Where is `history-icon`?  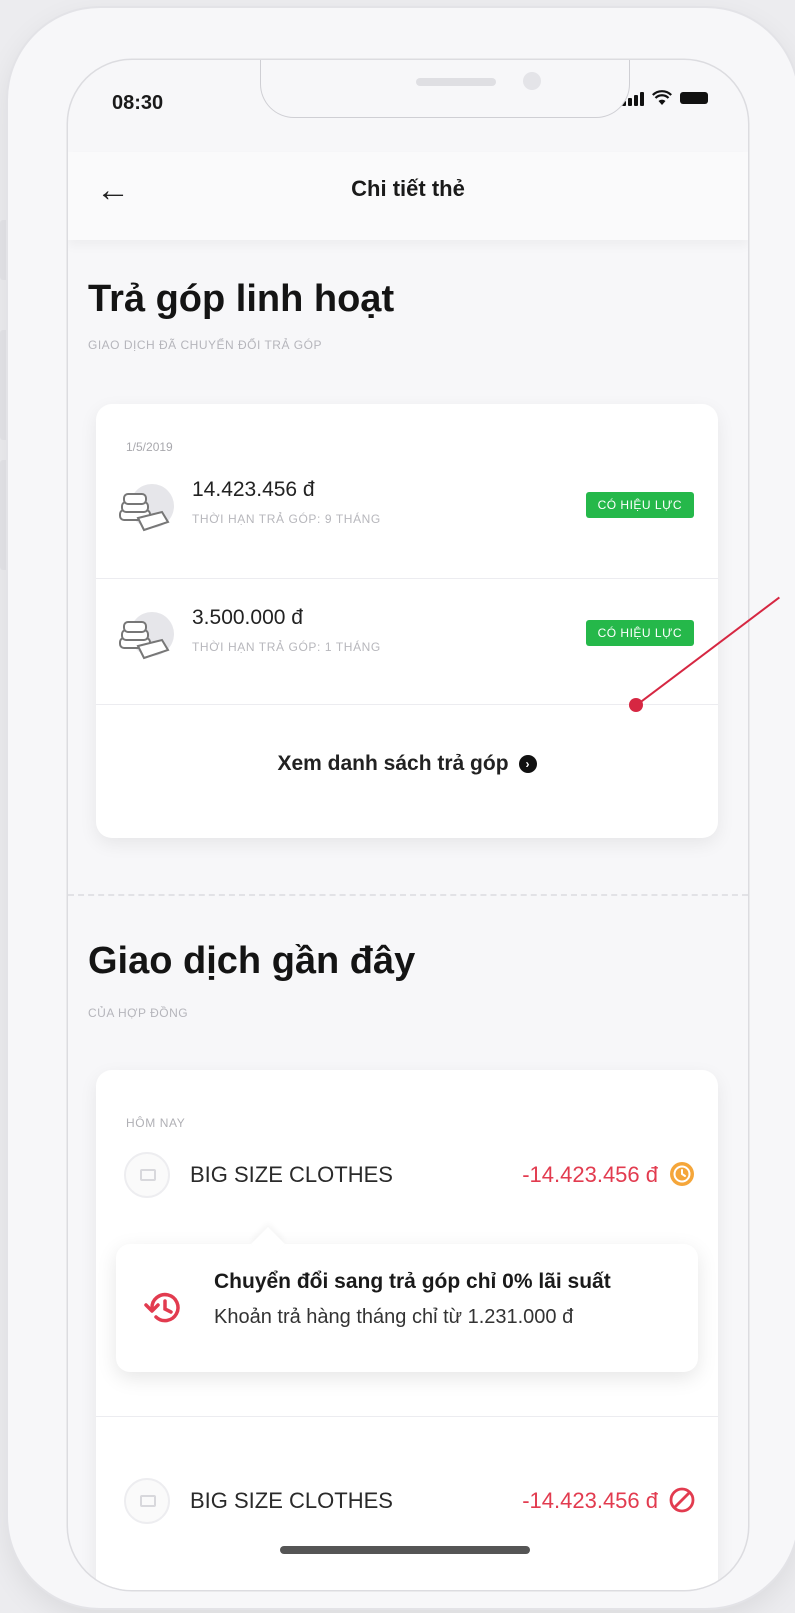 history-icon is located at coordinates (162, 1307).